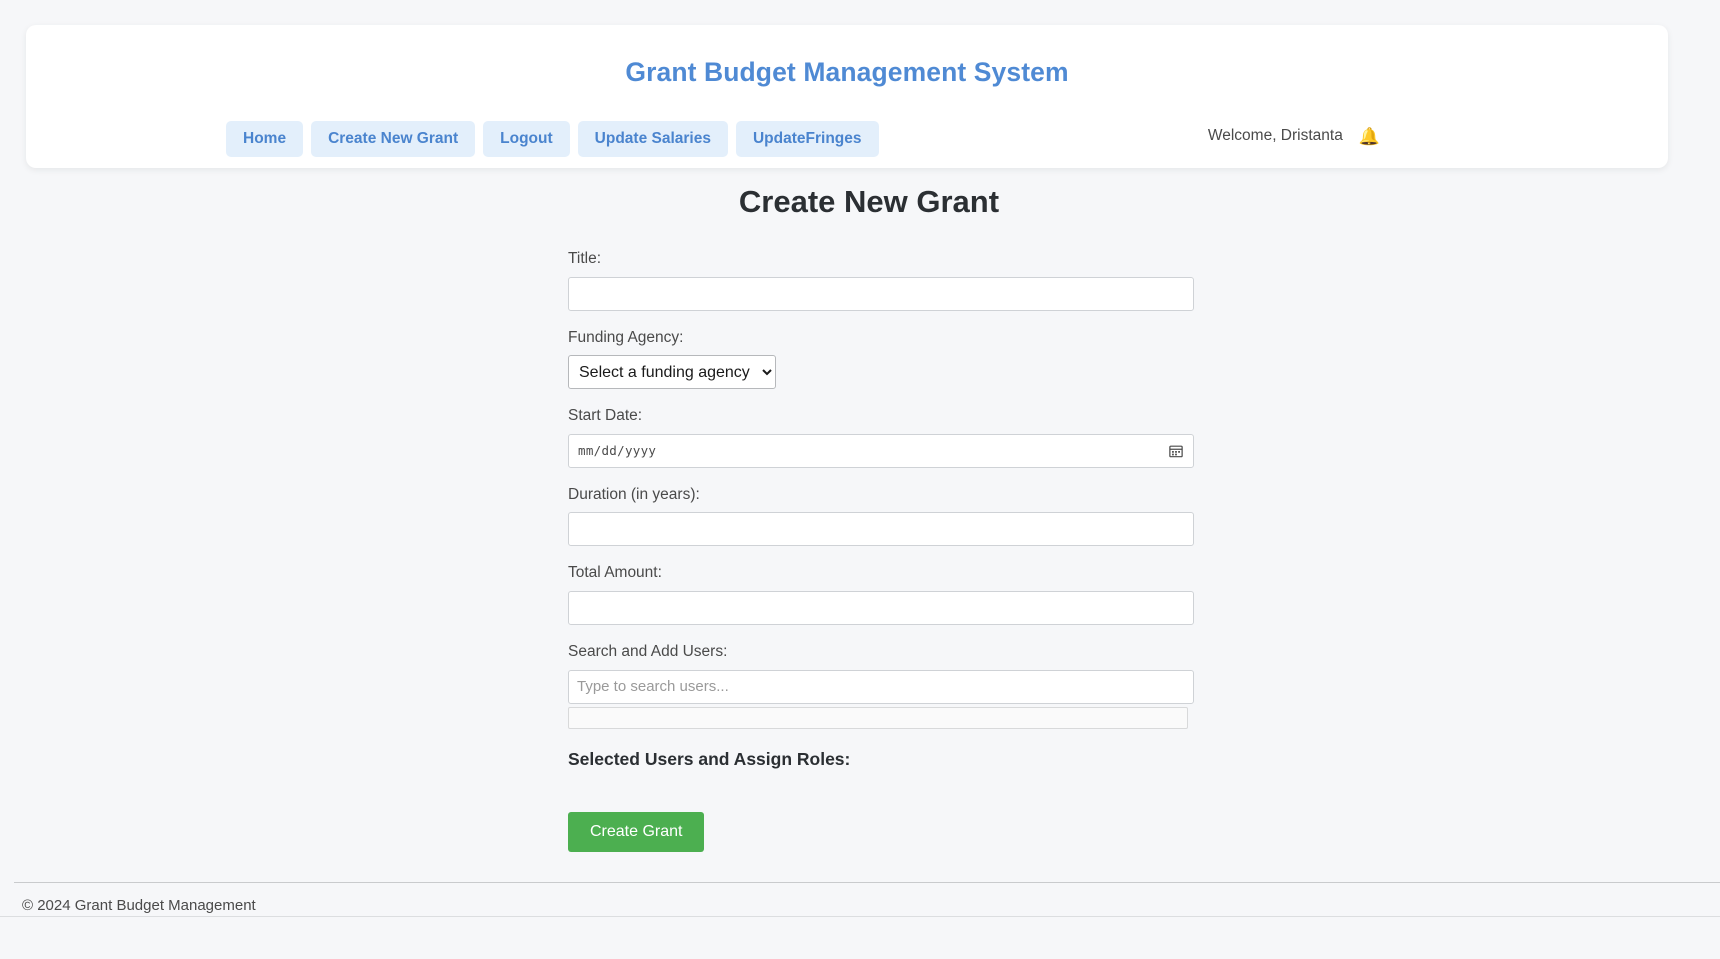 This screenshot has height=959, width=1720. Describe the element at coordinates (652, 139) in the screenshot. I see `nav-update-salaries-button: Update Salaries` at that location.